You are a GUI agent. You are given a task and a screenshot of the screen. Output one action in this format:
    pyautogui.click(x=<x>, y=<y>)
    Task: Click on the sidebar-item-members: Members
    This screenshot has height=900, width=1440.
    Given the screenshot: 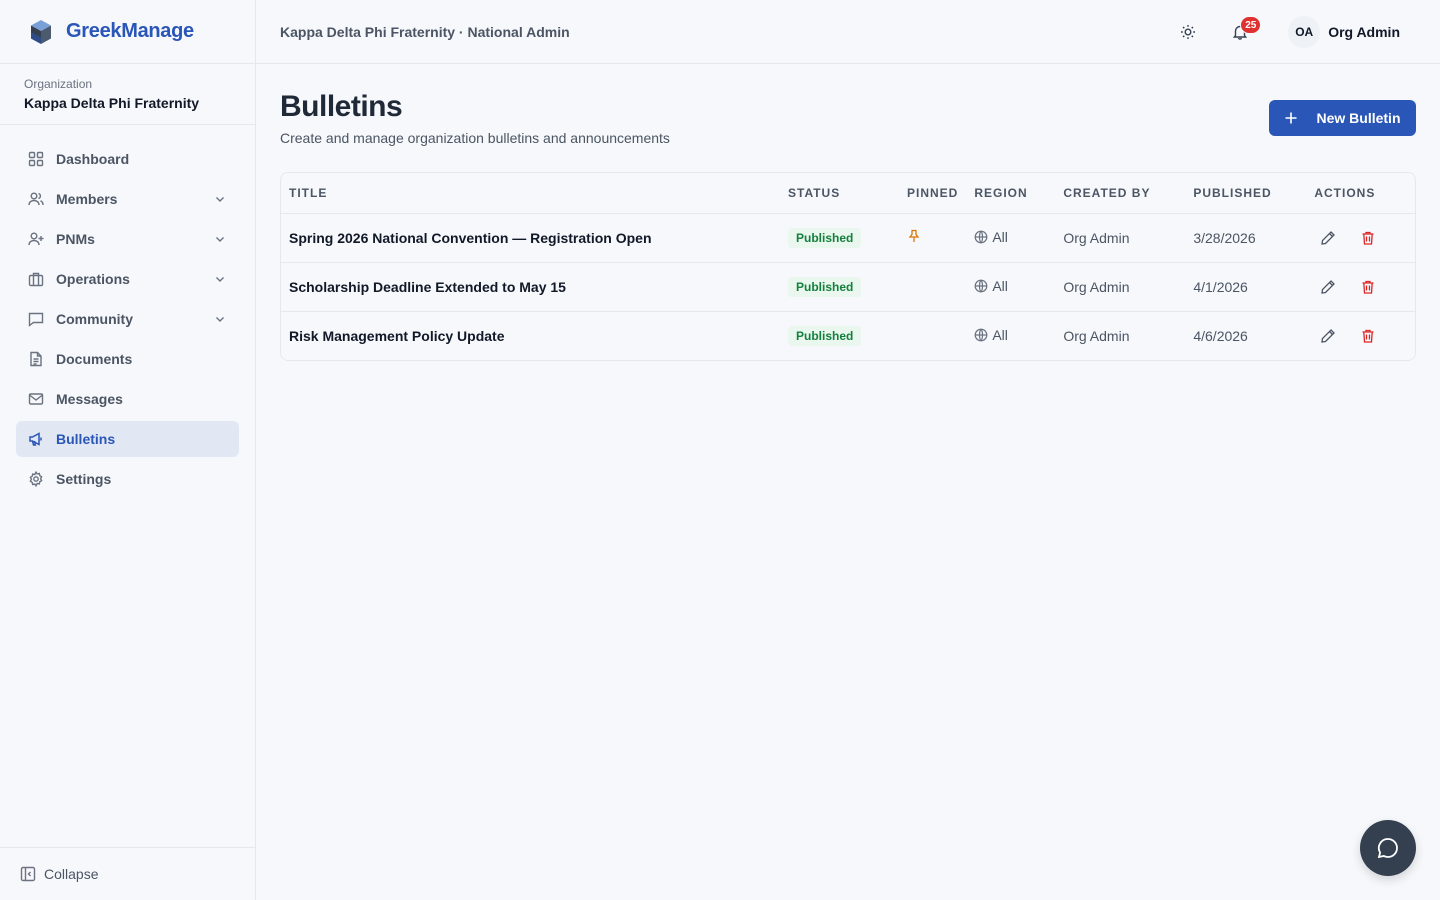 What is the action you would take?
    pyautogui.click(x=127, y=199)
    